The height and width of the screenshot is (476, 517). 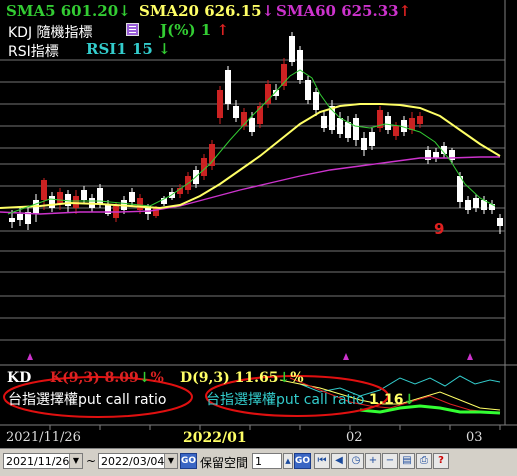 I want to click on print-icon: ⎙, so click(x=424, y=461).